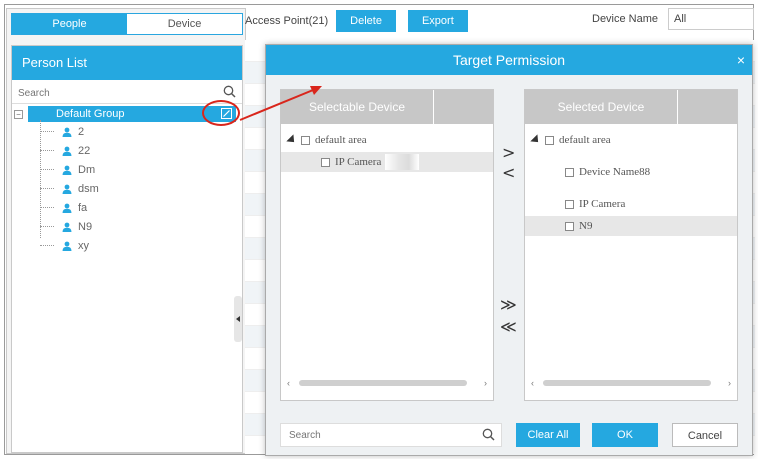 This screenshot has height=459, width=758. I want to click on device-search-input, so click(376, 435).